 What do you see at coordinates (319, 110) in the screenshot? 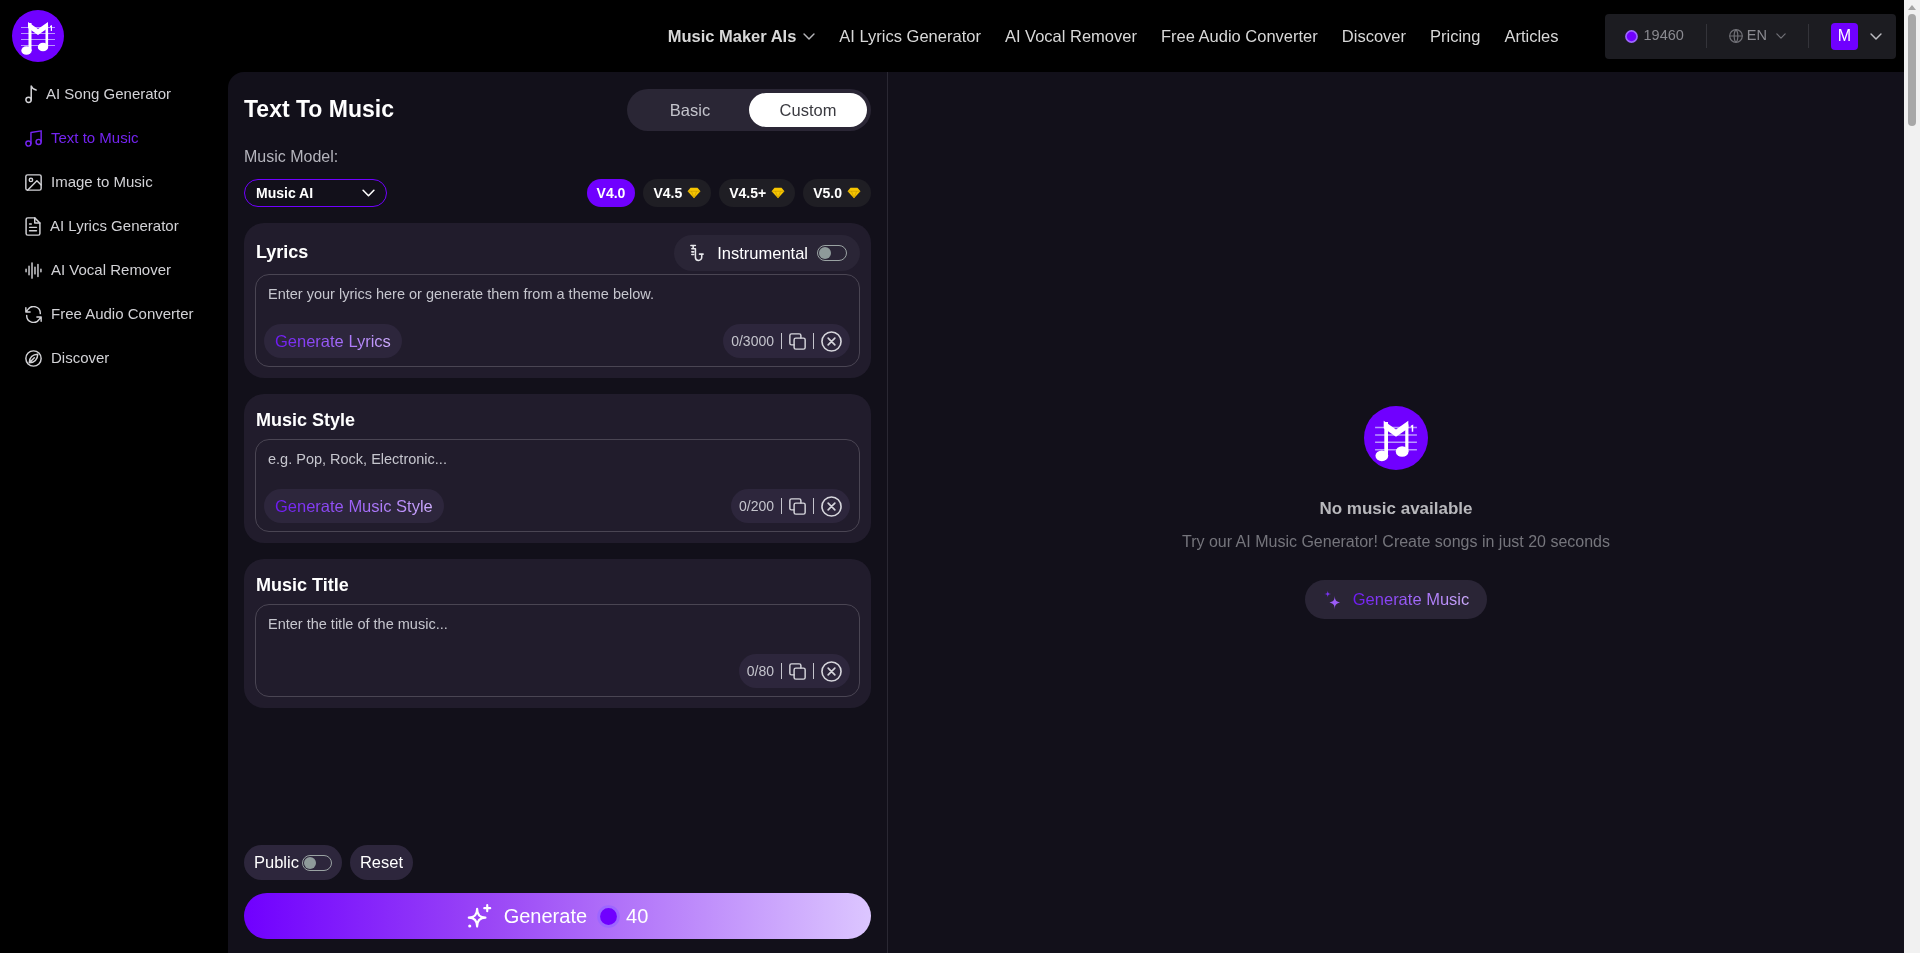
I see `page-title: Text To Music` at bounding box center [319, 110].